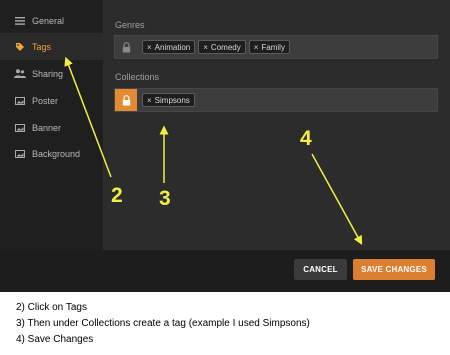 This screenshot has width=450, height=355. What do you see at coordinates (45, 100) in the screenshot?
I see `sidebar-item-label: Poster` at bounding box center [45, 100].